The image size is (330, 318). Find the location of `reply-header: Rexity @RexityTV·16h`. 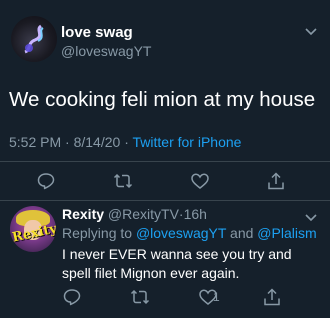

reply-header: Rexity @RexityTV·16h is located at coordinates (134, 214).